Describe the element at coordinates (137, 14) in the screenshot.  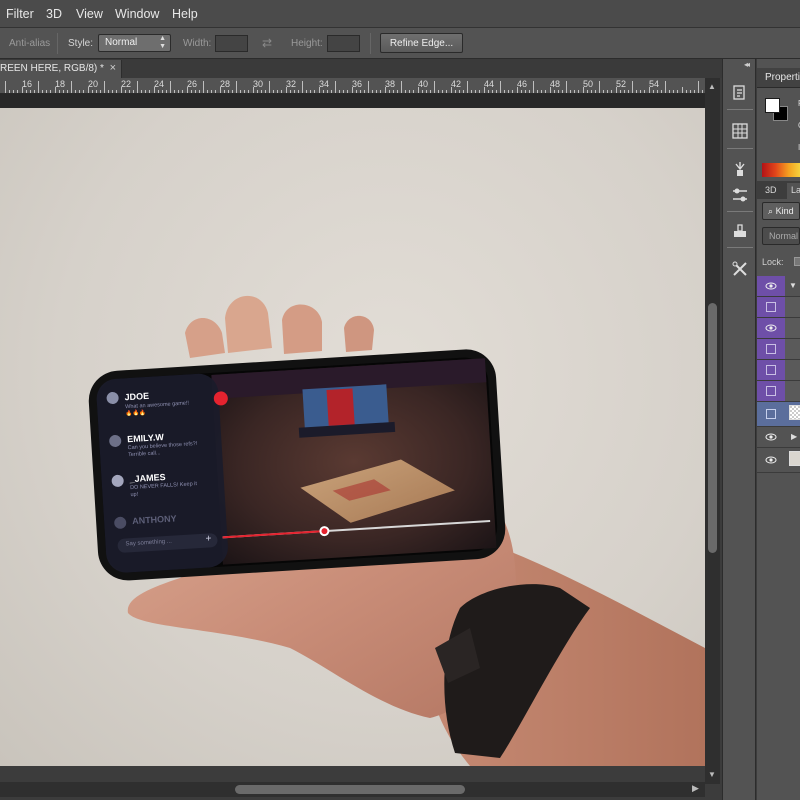
I see `menu-window: Window` at that location.